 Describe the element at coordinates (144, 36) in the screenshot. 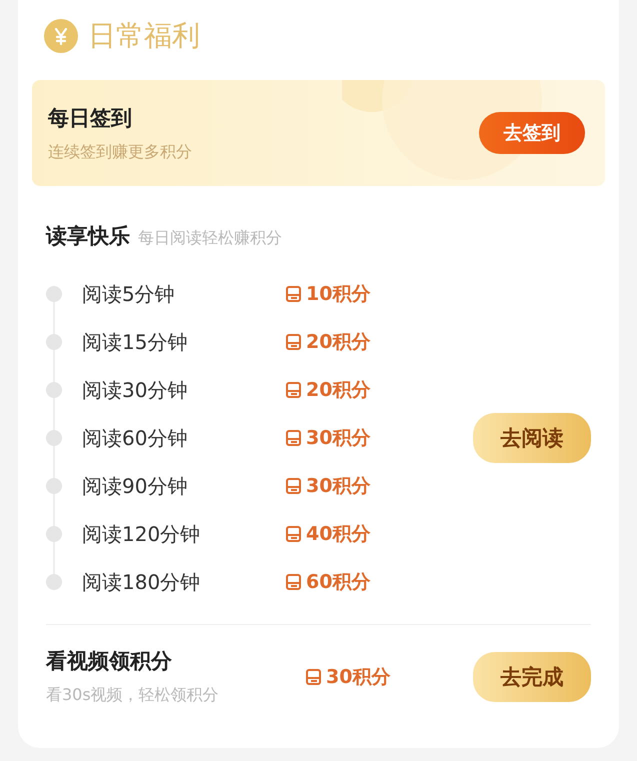

I see `section-title: 日常福利` at that location.